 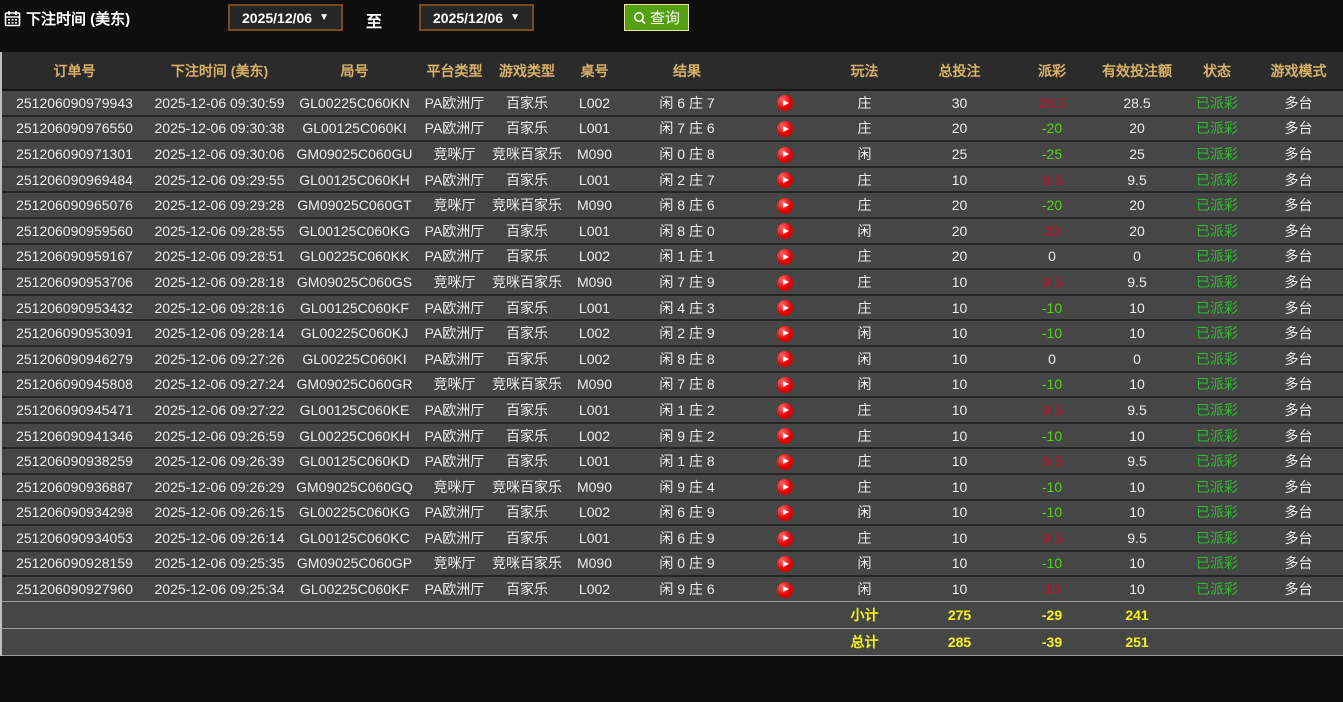 I want to click on bet-time: 2025-12-06 09:25:35, so click(x=219, y=563).